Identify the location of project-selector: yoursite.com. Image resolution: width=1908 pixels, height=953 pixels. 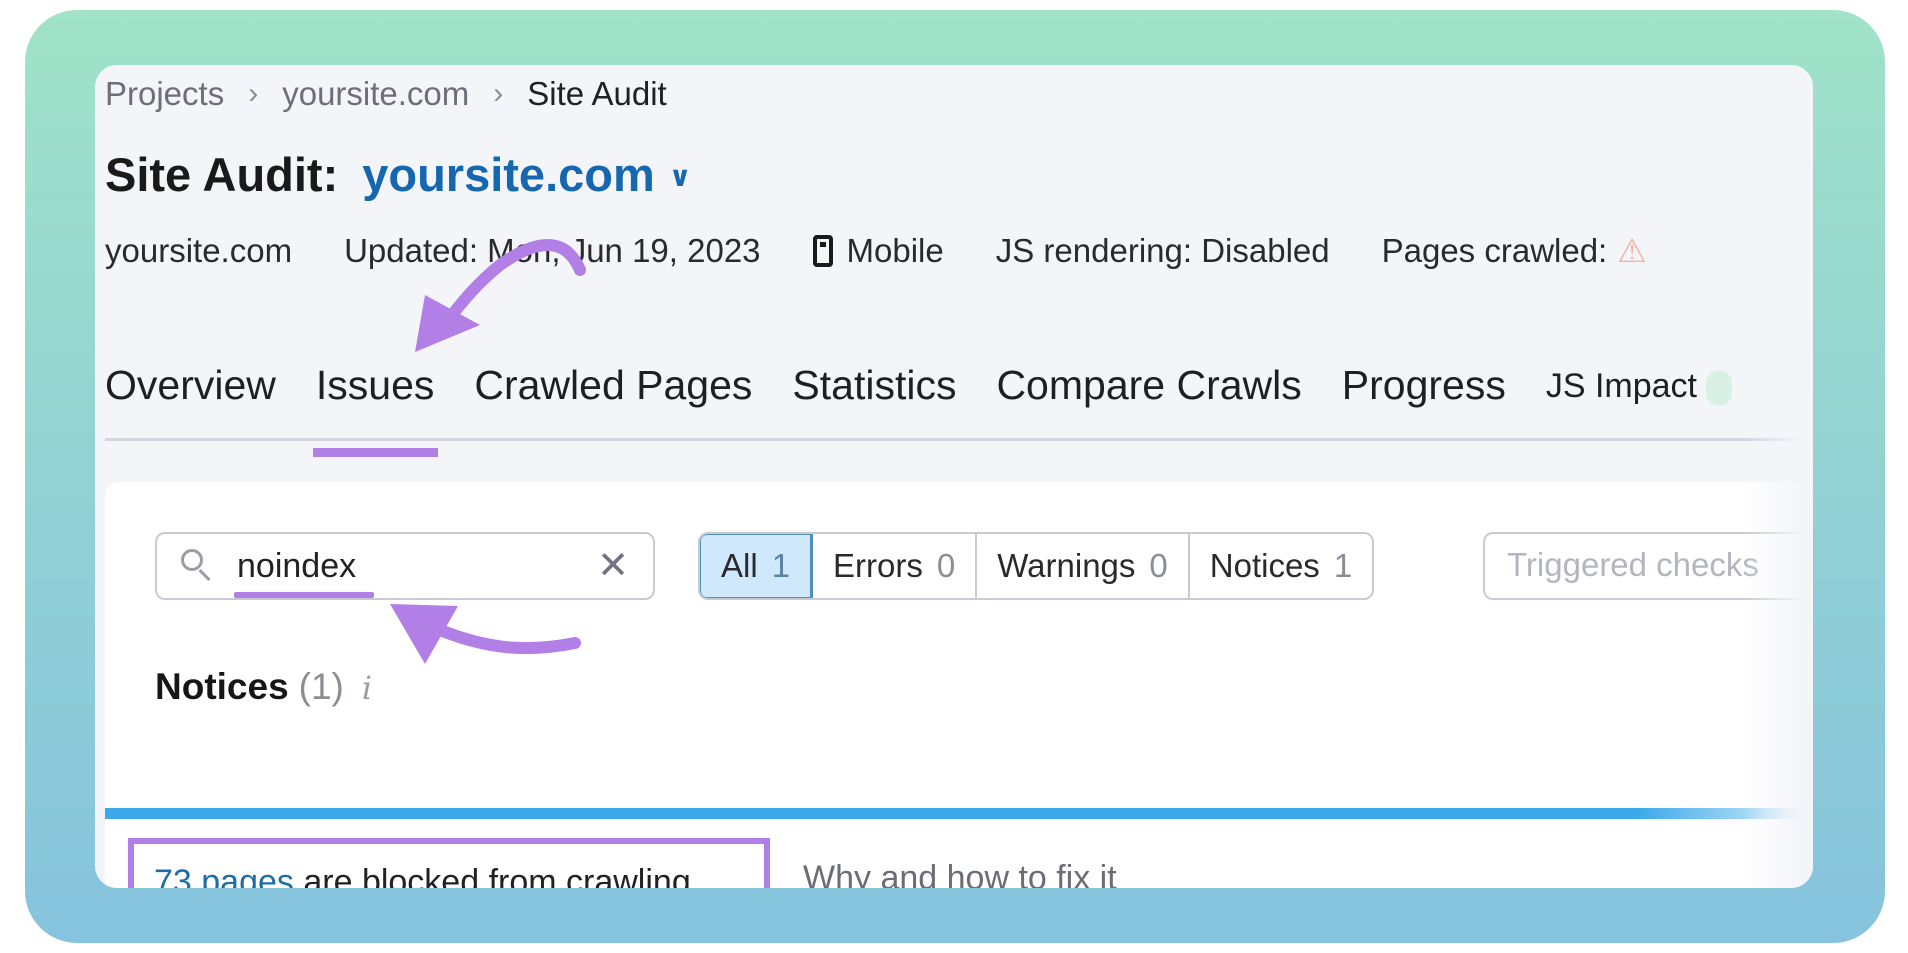
(508, 174).